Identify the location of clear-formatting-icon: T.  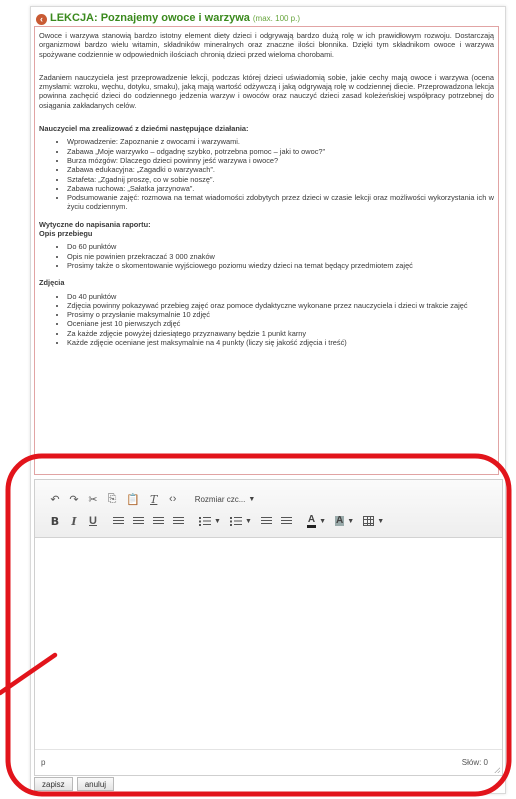
(154, 499).